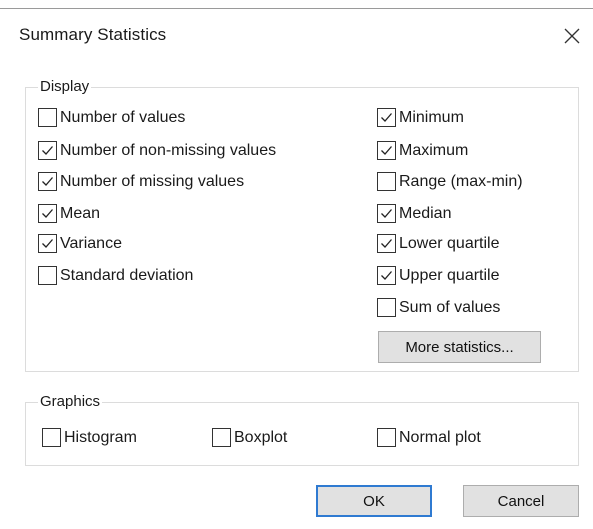  What do you see at coordinates (449, 275) in the screenshot?
I see `checkbox-label: Upper quartile` at bounding box center [449, 275].